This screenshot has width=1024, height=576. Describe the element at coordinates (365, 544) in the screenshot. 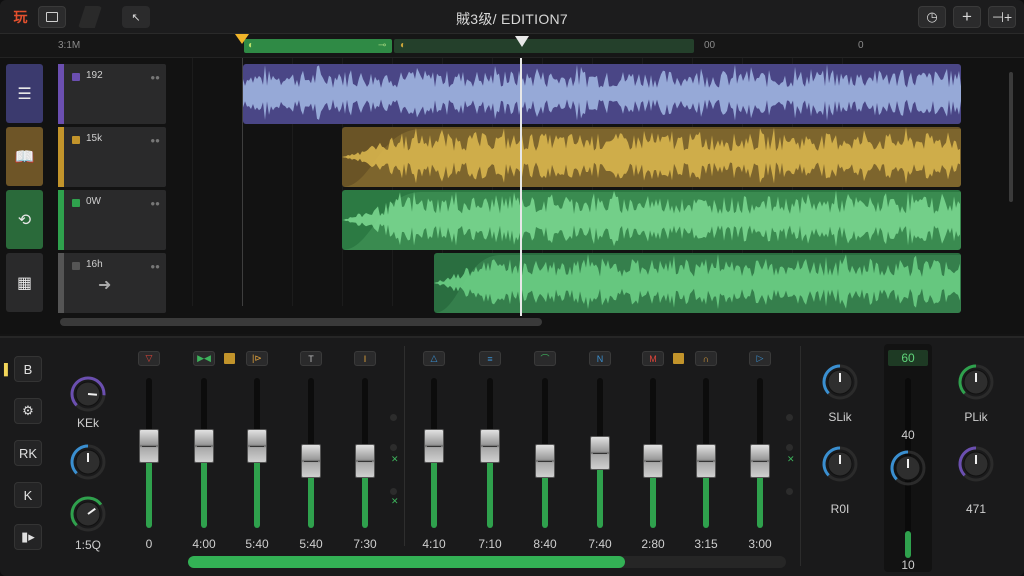

I see `channel-value: 7:30` at that location.